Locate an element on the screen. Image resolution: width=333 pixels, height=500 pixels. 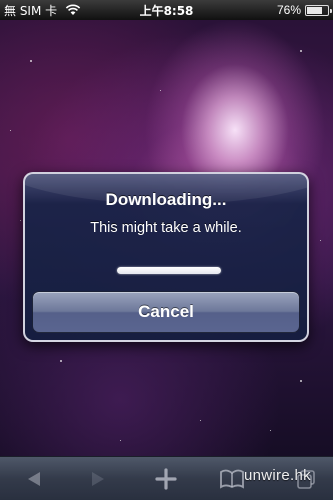
add-icon is located at coordinates (166, 479).